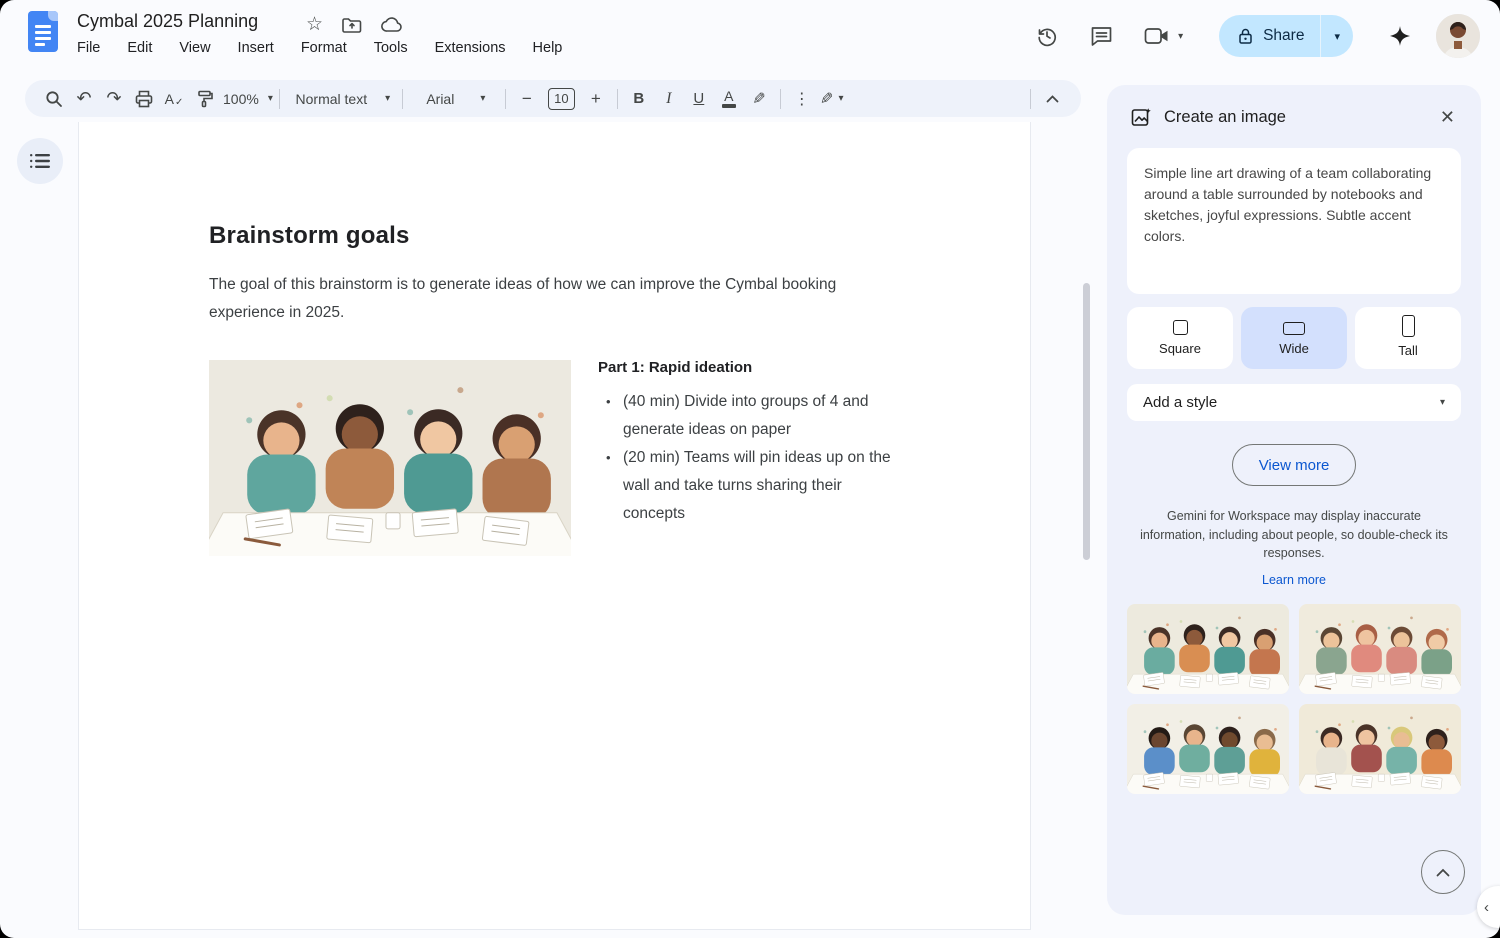 The width and height of the screenshot is (1500, 938). I want to click on highlight-color-icon: ✎, so click(759, 99).